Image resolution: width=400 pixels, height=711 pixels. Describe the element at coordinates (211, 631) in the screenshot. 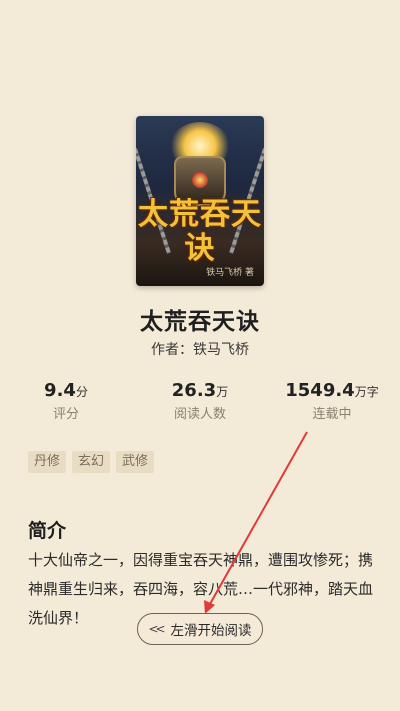

I see `start-reading-label: 左滑开始阅读` at that location.